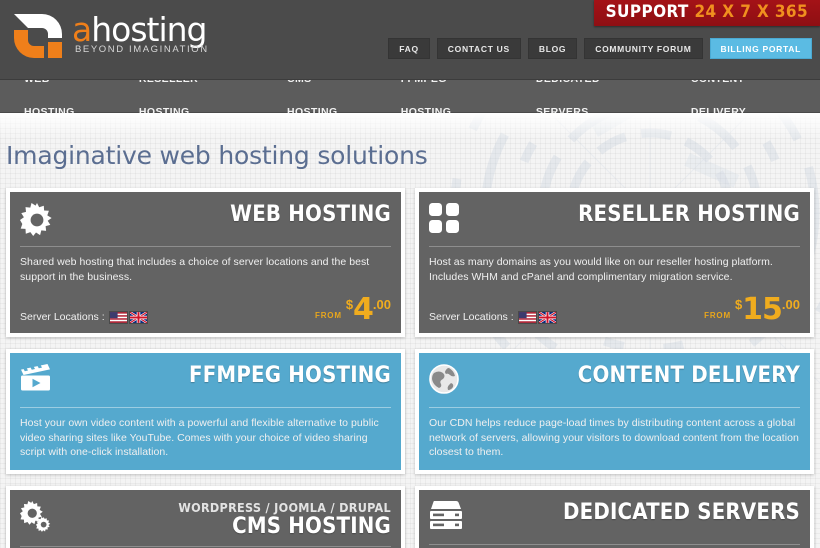 This screenshot has width=820, height=548. I want to click on card-title: DEDICATED SERVERS, so click(681, 512).